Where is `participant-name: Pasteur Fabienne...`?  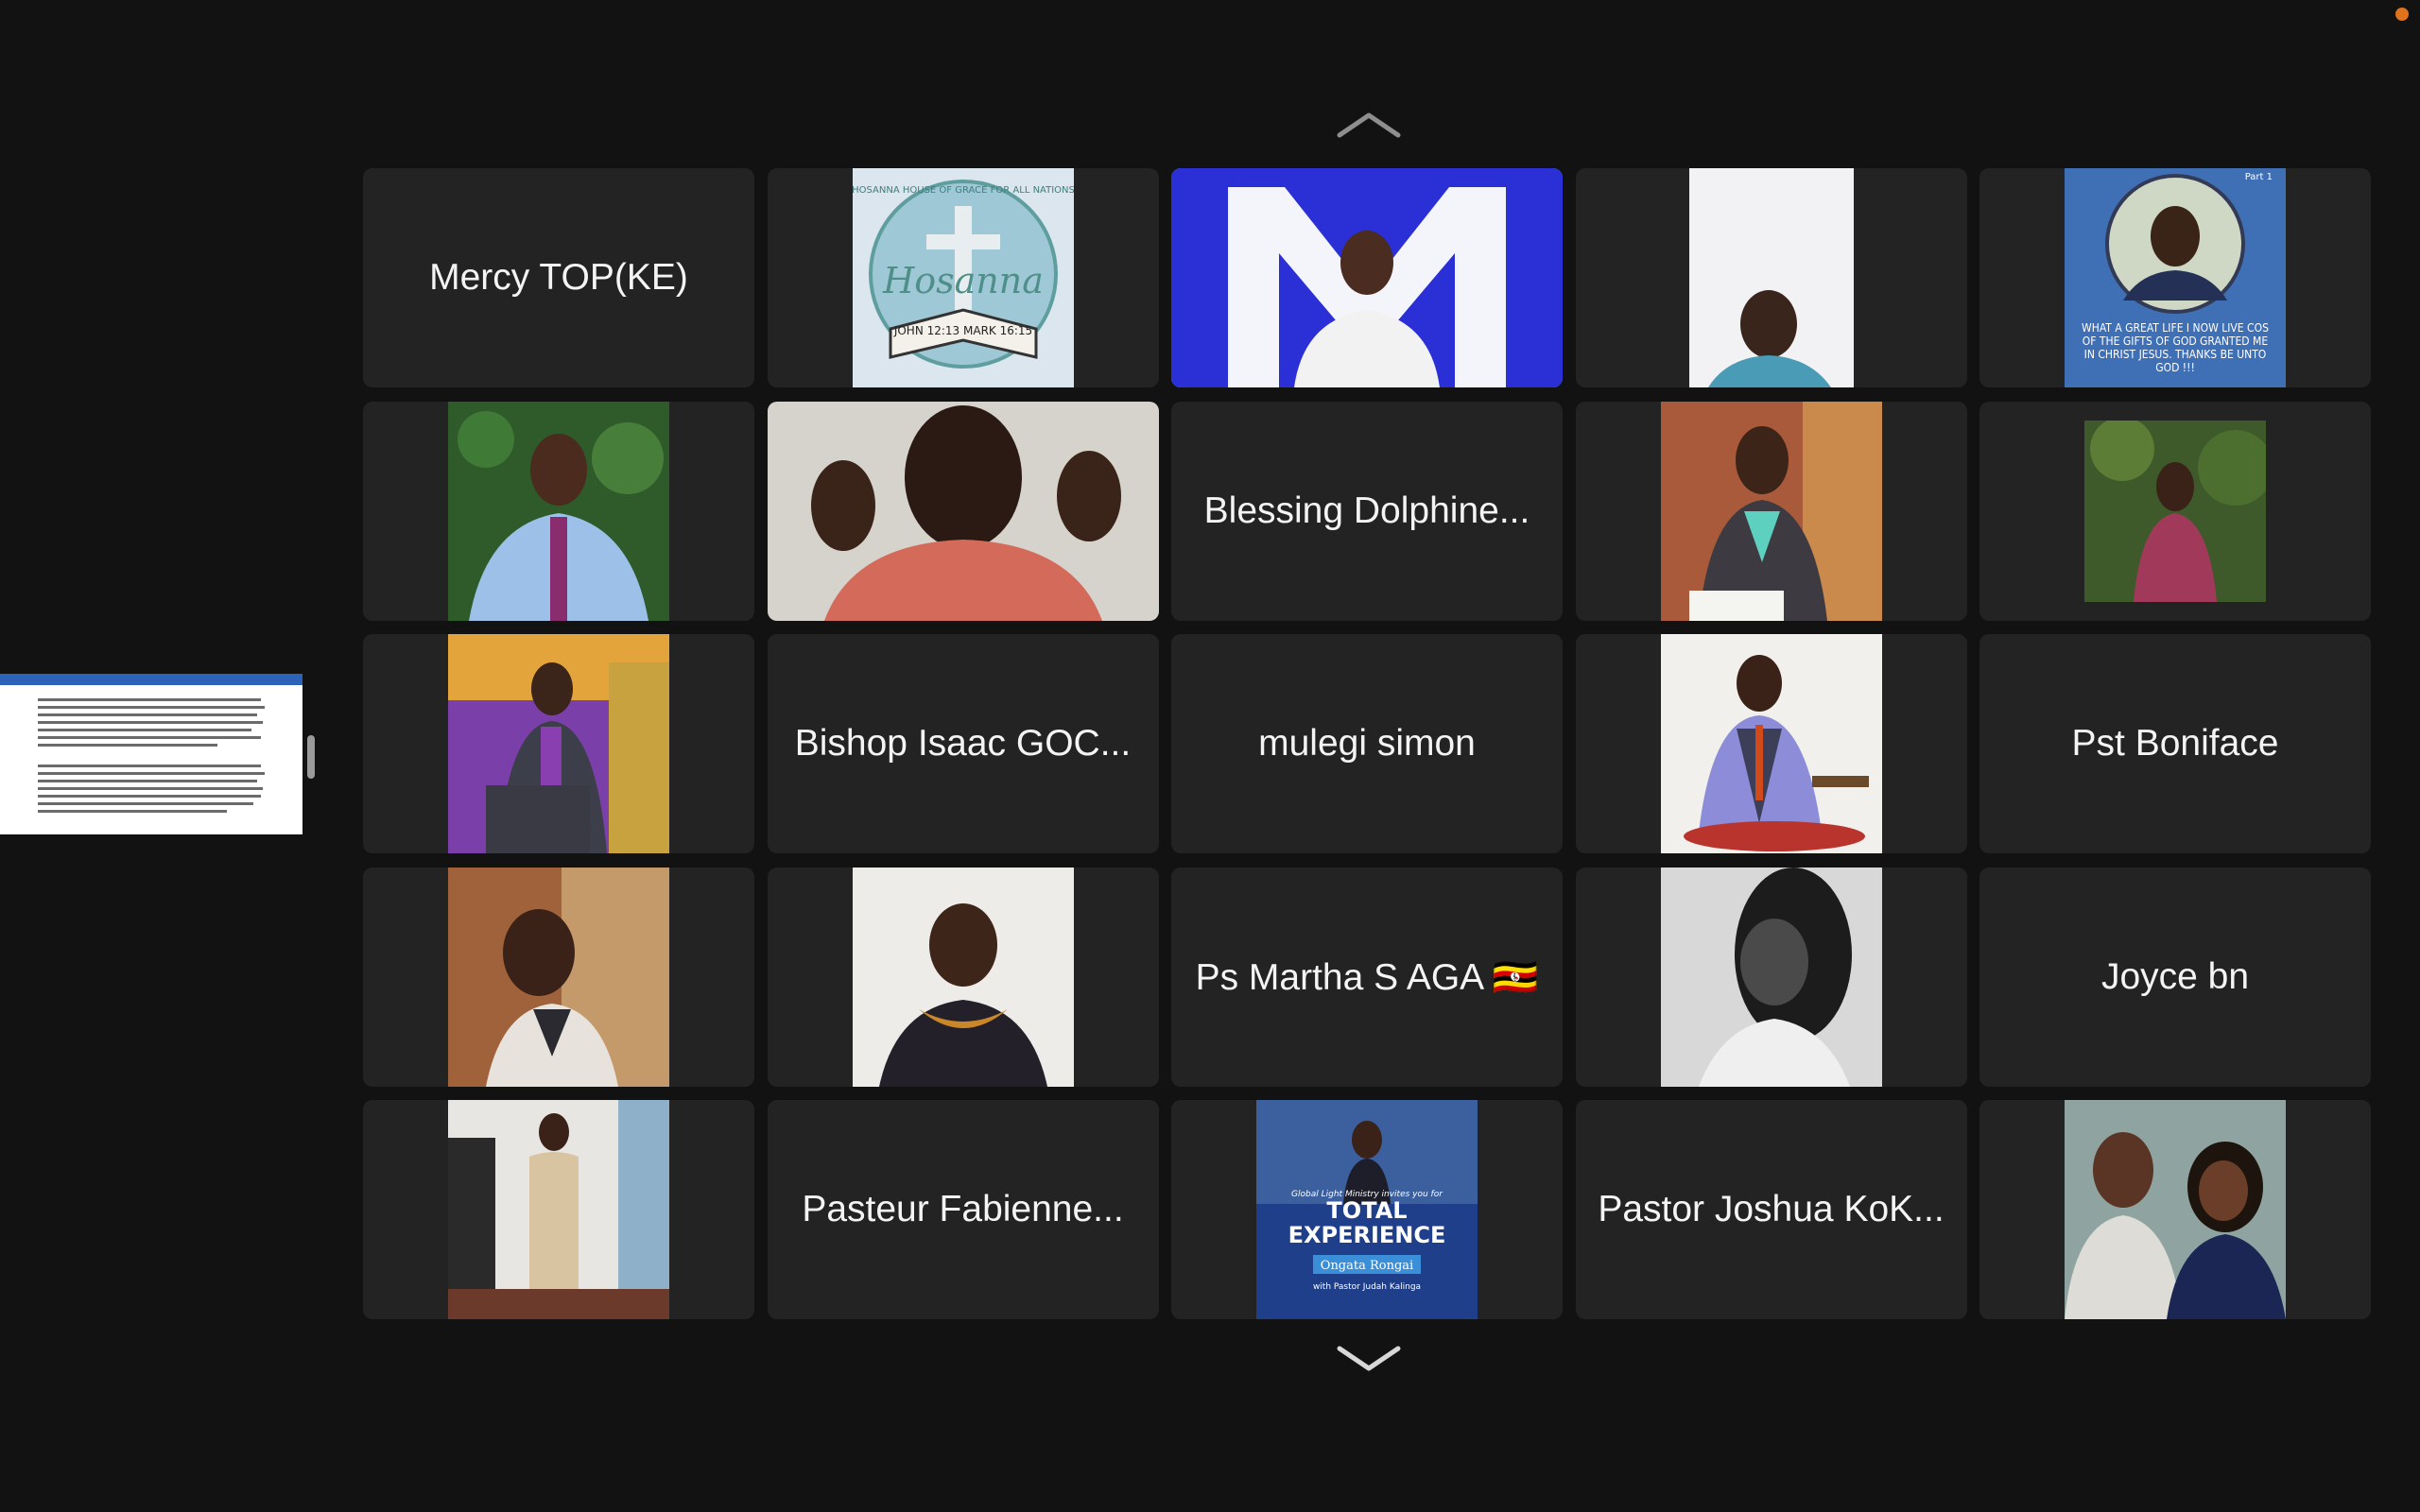
participant-name: Pasteur Fabienne... is located at coordinates (963, 1209).